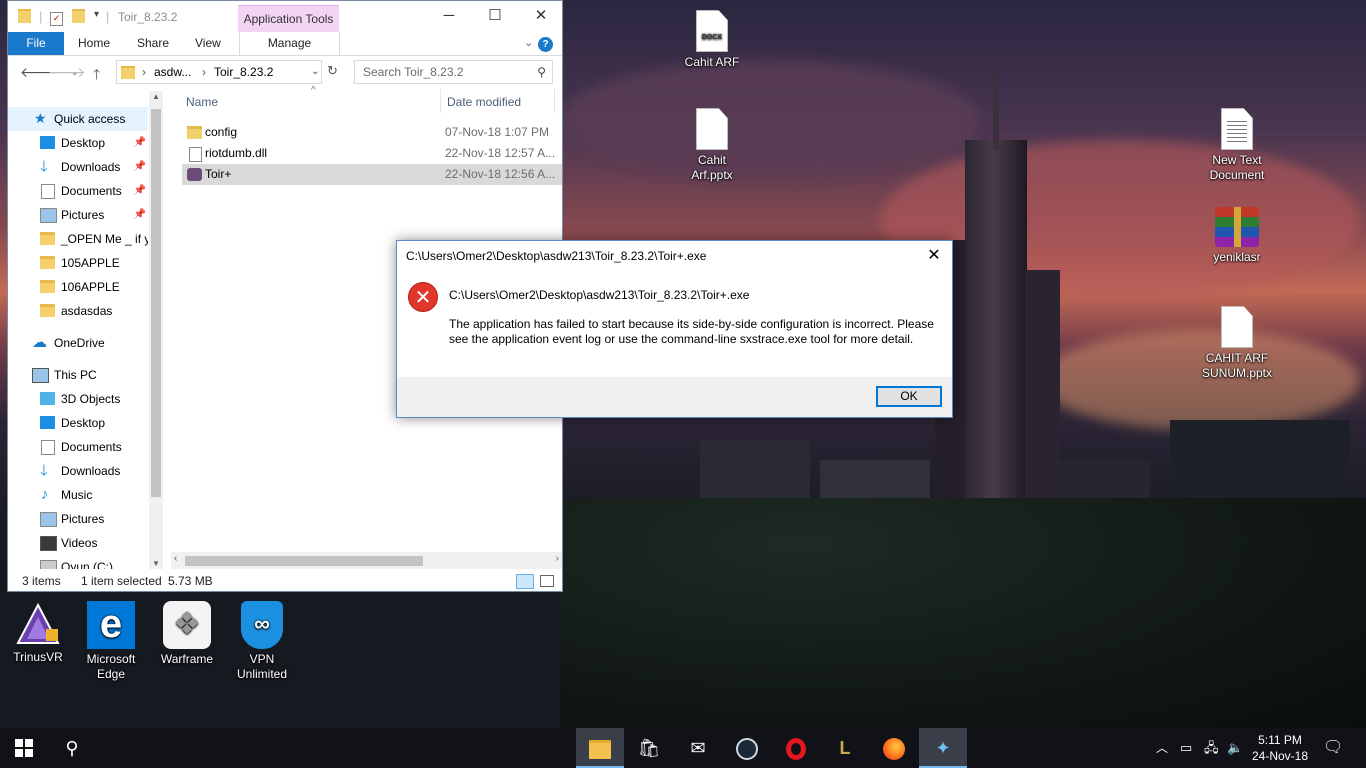 The image size is (1366, 771). What do you see at coordinates (38, 633) in the screenshot?
I see `desktop-icon-trinusvr: TrinusVR` at bounding box center [38, 633].